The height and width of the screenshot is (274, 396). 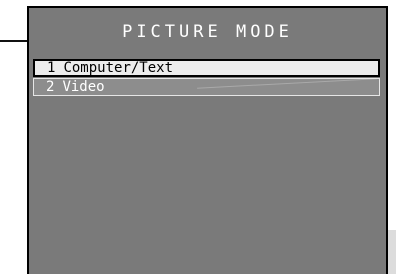 What do you see at coordinates (50, 87) in the screenshot?
I see `menu-item-number: 2` at bounding box center [50, 87].